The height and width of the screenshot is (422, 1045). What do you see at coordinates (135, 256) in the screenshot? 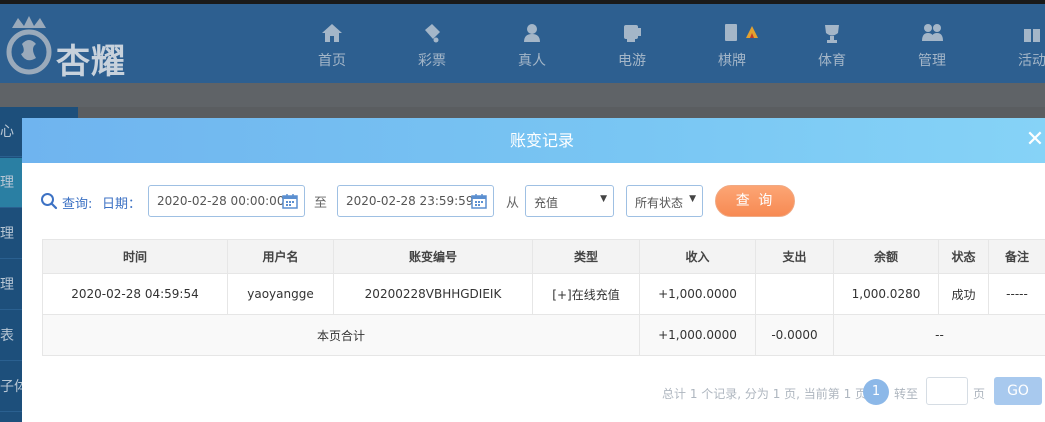
I see `column-header: 时间` at bounding box center [135, 256].